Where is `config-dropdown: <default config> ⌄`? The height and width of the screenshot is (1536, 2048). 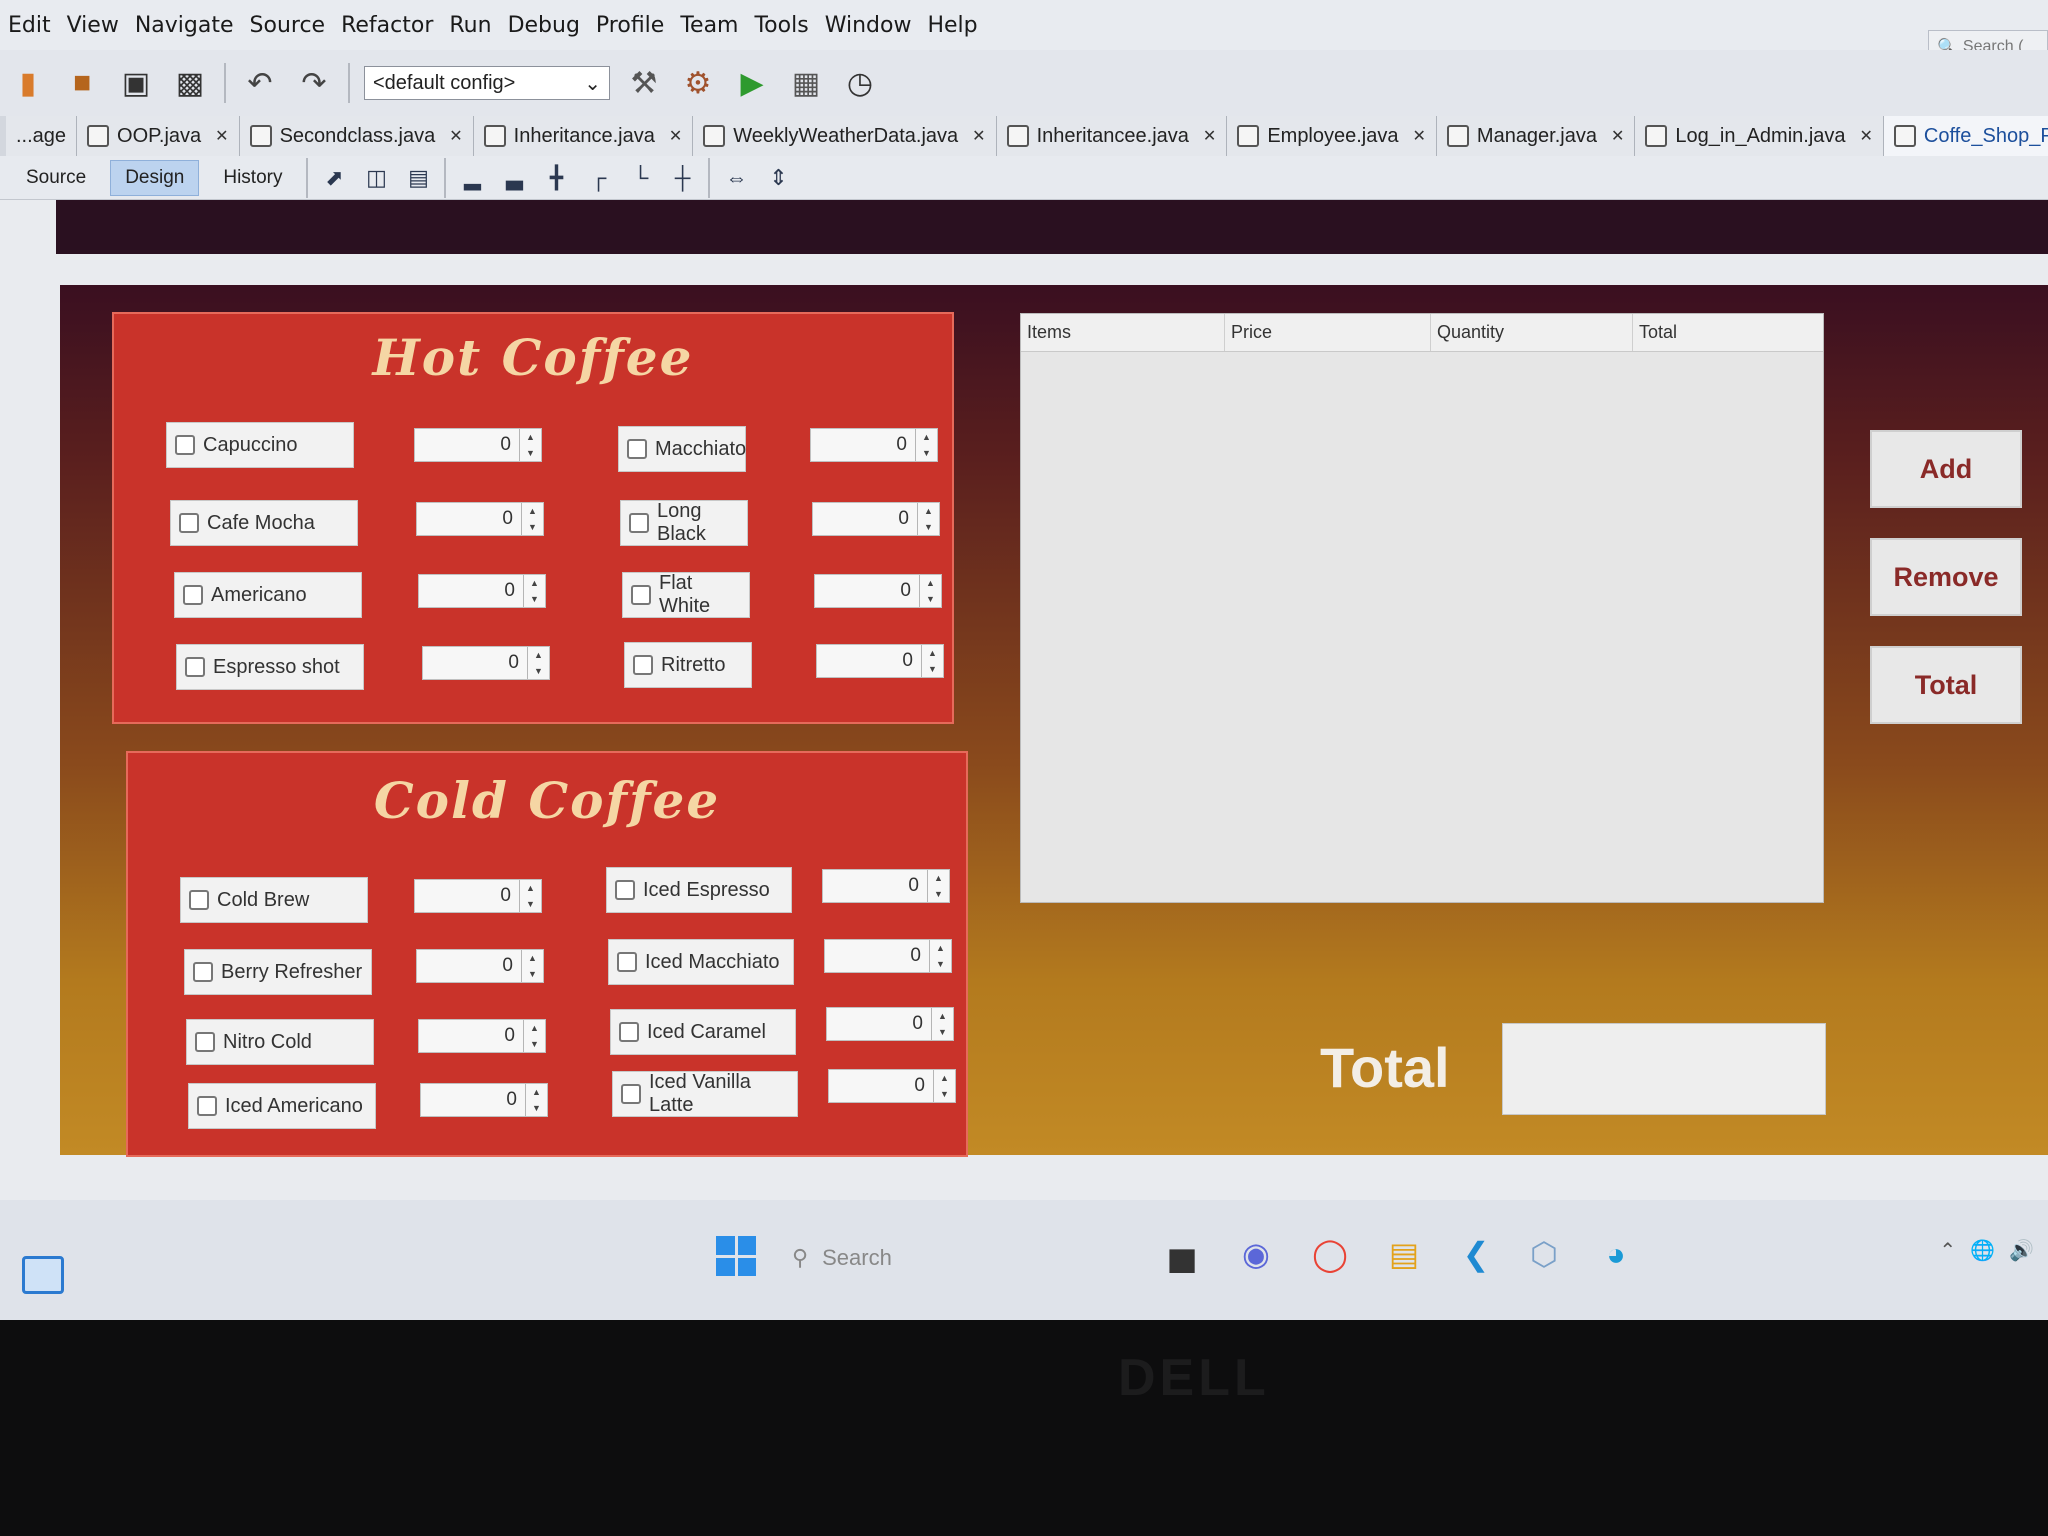
config-dropdown: <default config> ⌄ is located at coordinates (487, 83).